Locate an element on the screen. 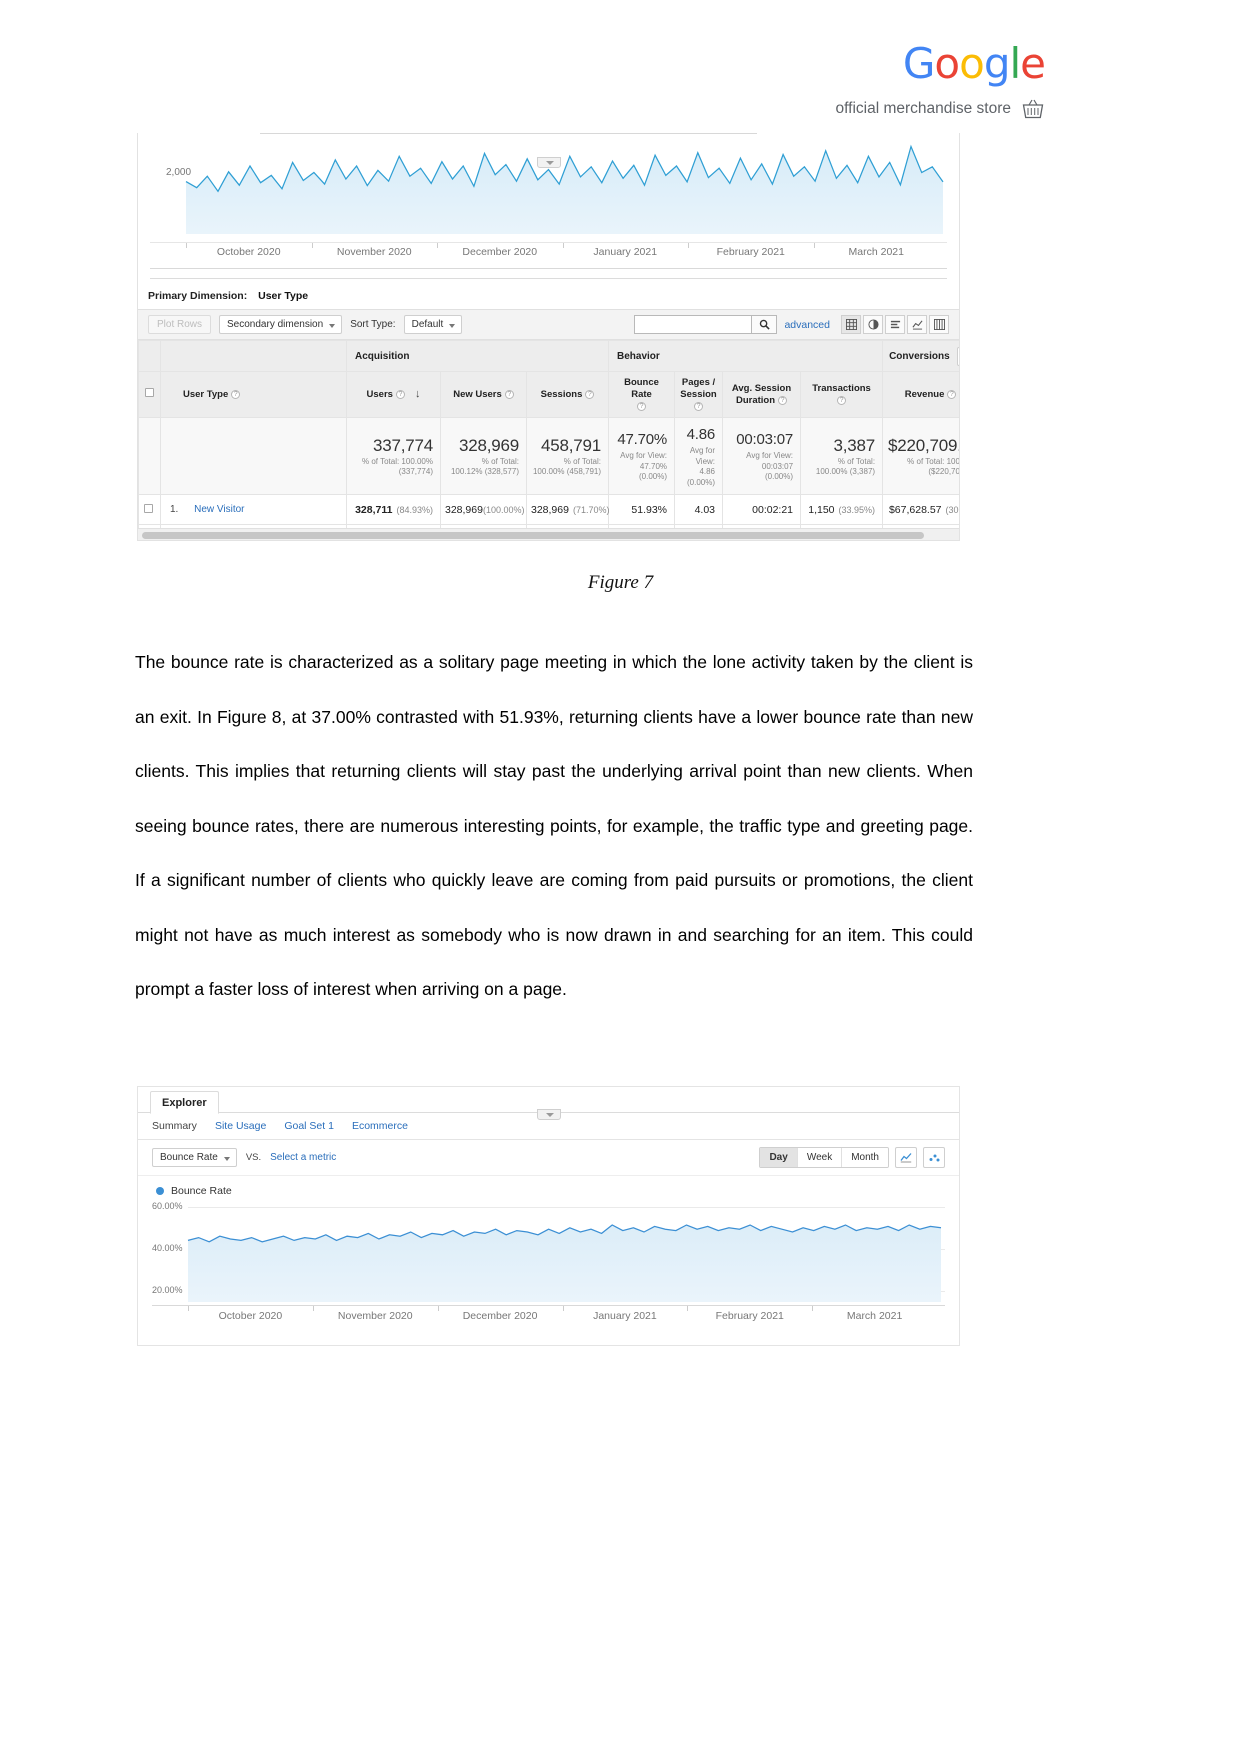  row1-bounce-rate-value: 51.93% is located at coordinates (649, 509).